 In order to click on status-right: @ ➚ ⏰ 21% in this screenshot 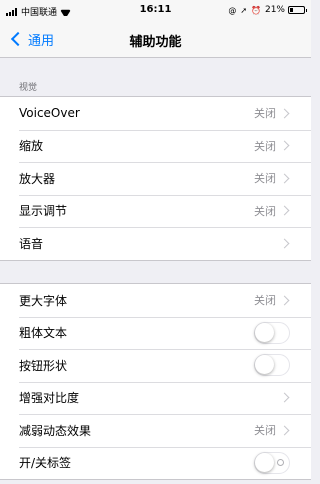, I will do `click(267, 10)`.